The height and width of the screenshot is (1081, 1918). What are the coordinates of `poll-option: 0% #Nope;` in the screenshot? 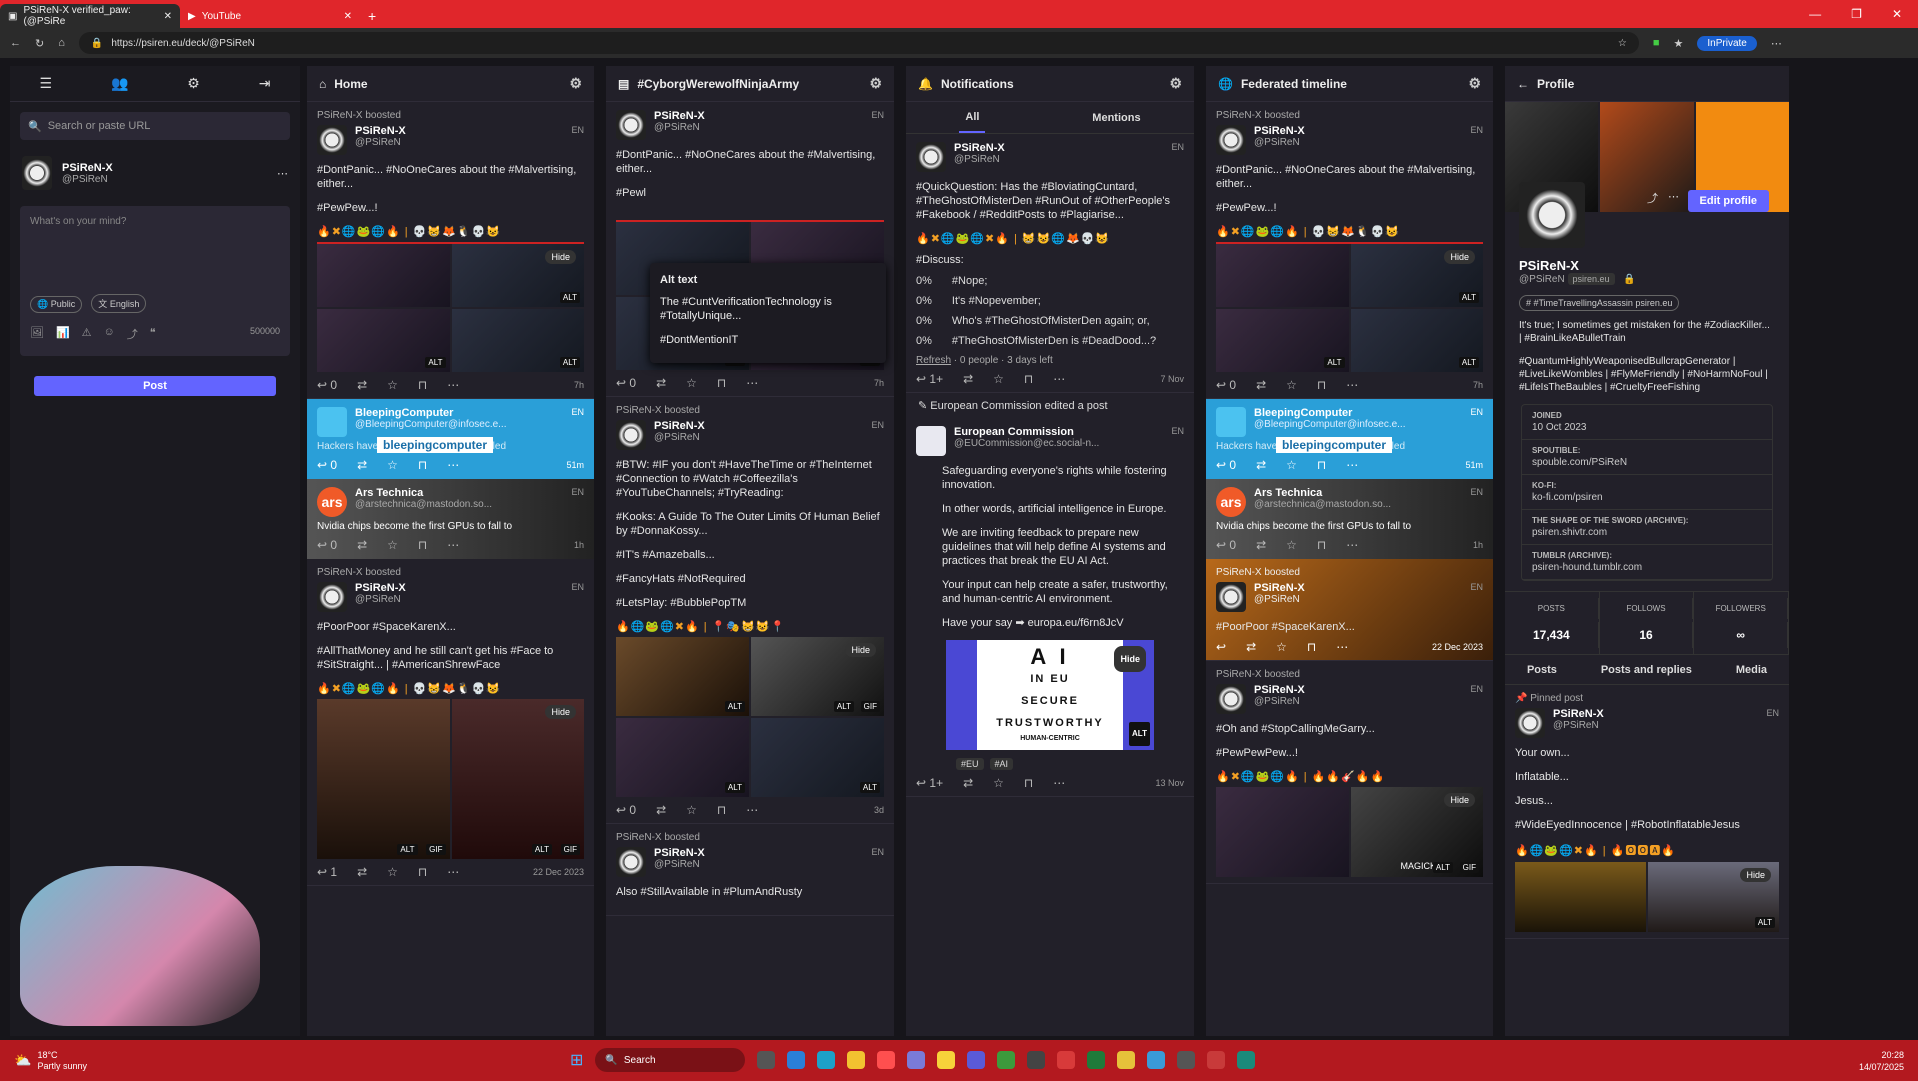 It's located at (1050, 281).